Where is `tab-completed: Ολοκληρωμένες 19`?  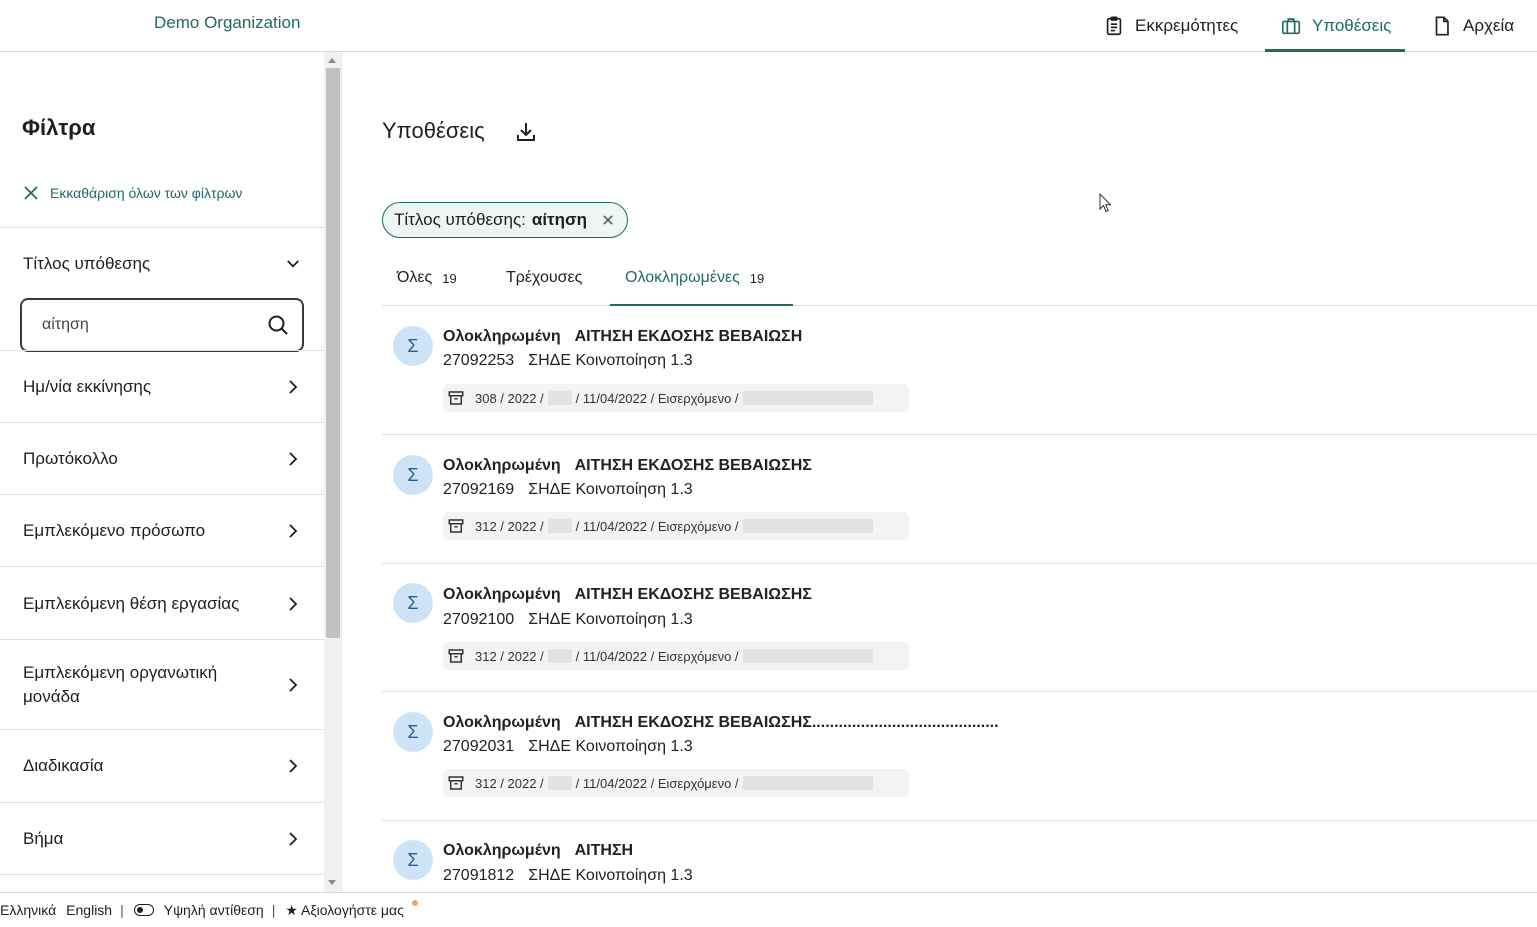 tab-completed: Ολοκληρωμένες 19 is located at coordinates (694, 278).